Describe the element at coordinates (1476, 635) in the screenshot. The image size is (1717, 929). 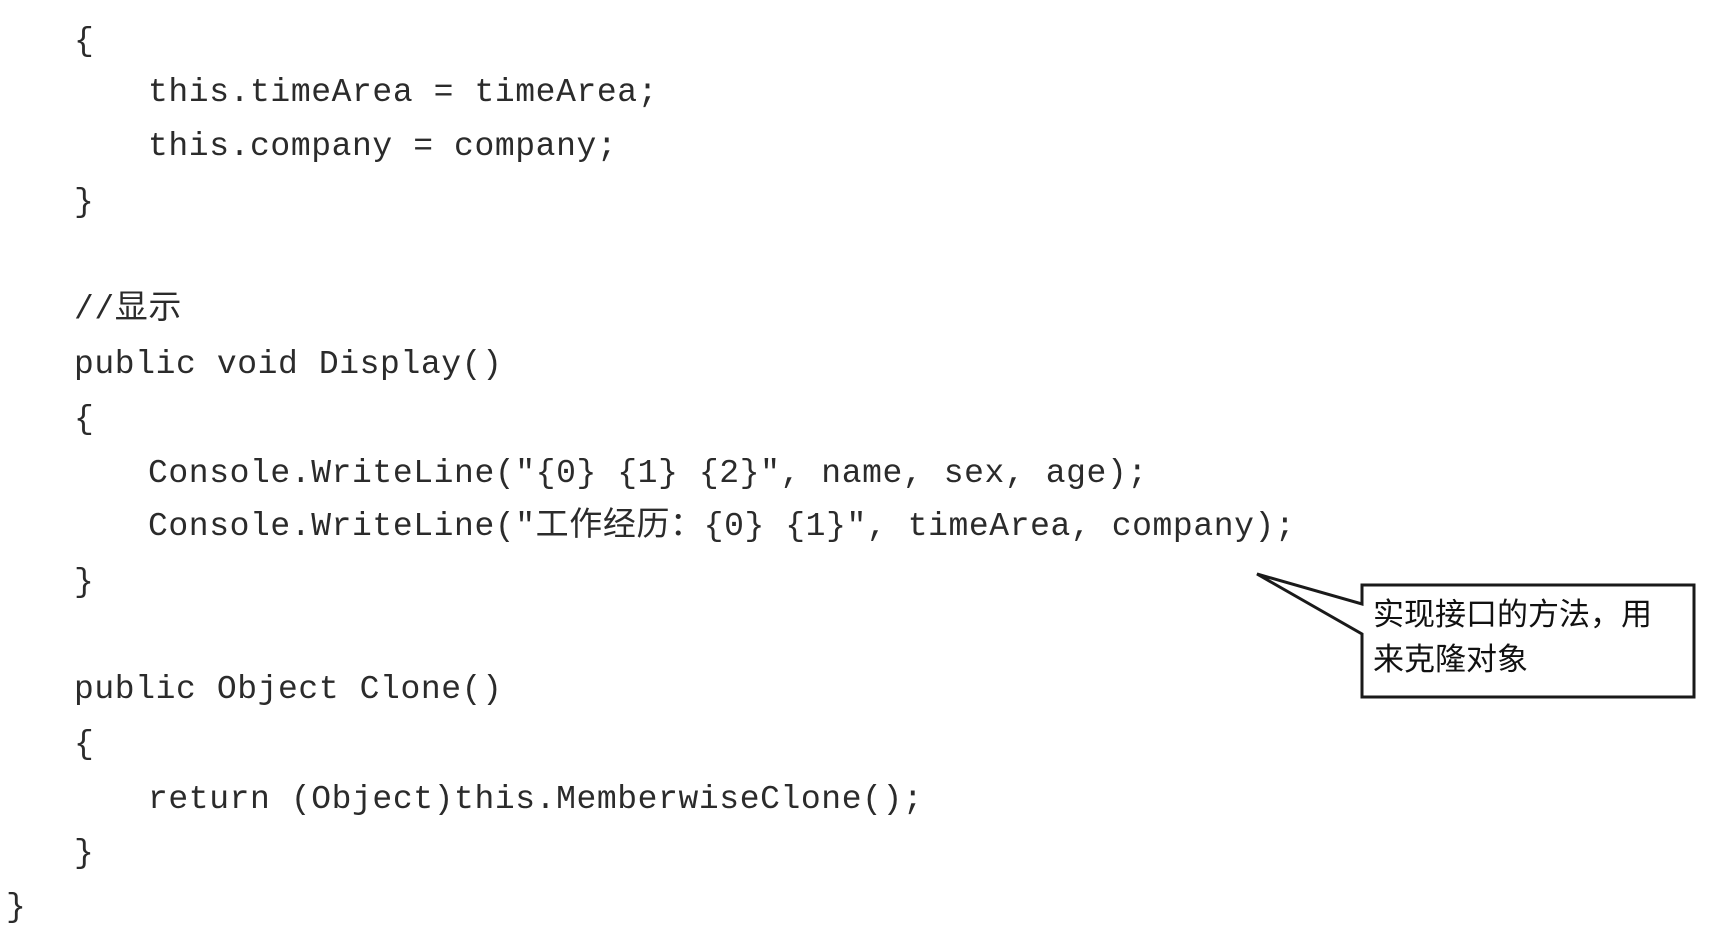
I see `callout-shape` at that location.